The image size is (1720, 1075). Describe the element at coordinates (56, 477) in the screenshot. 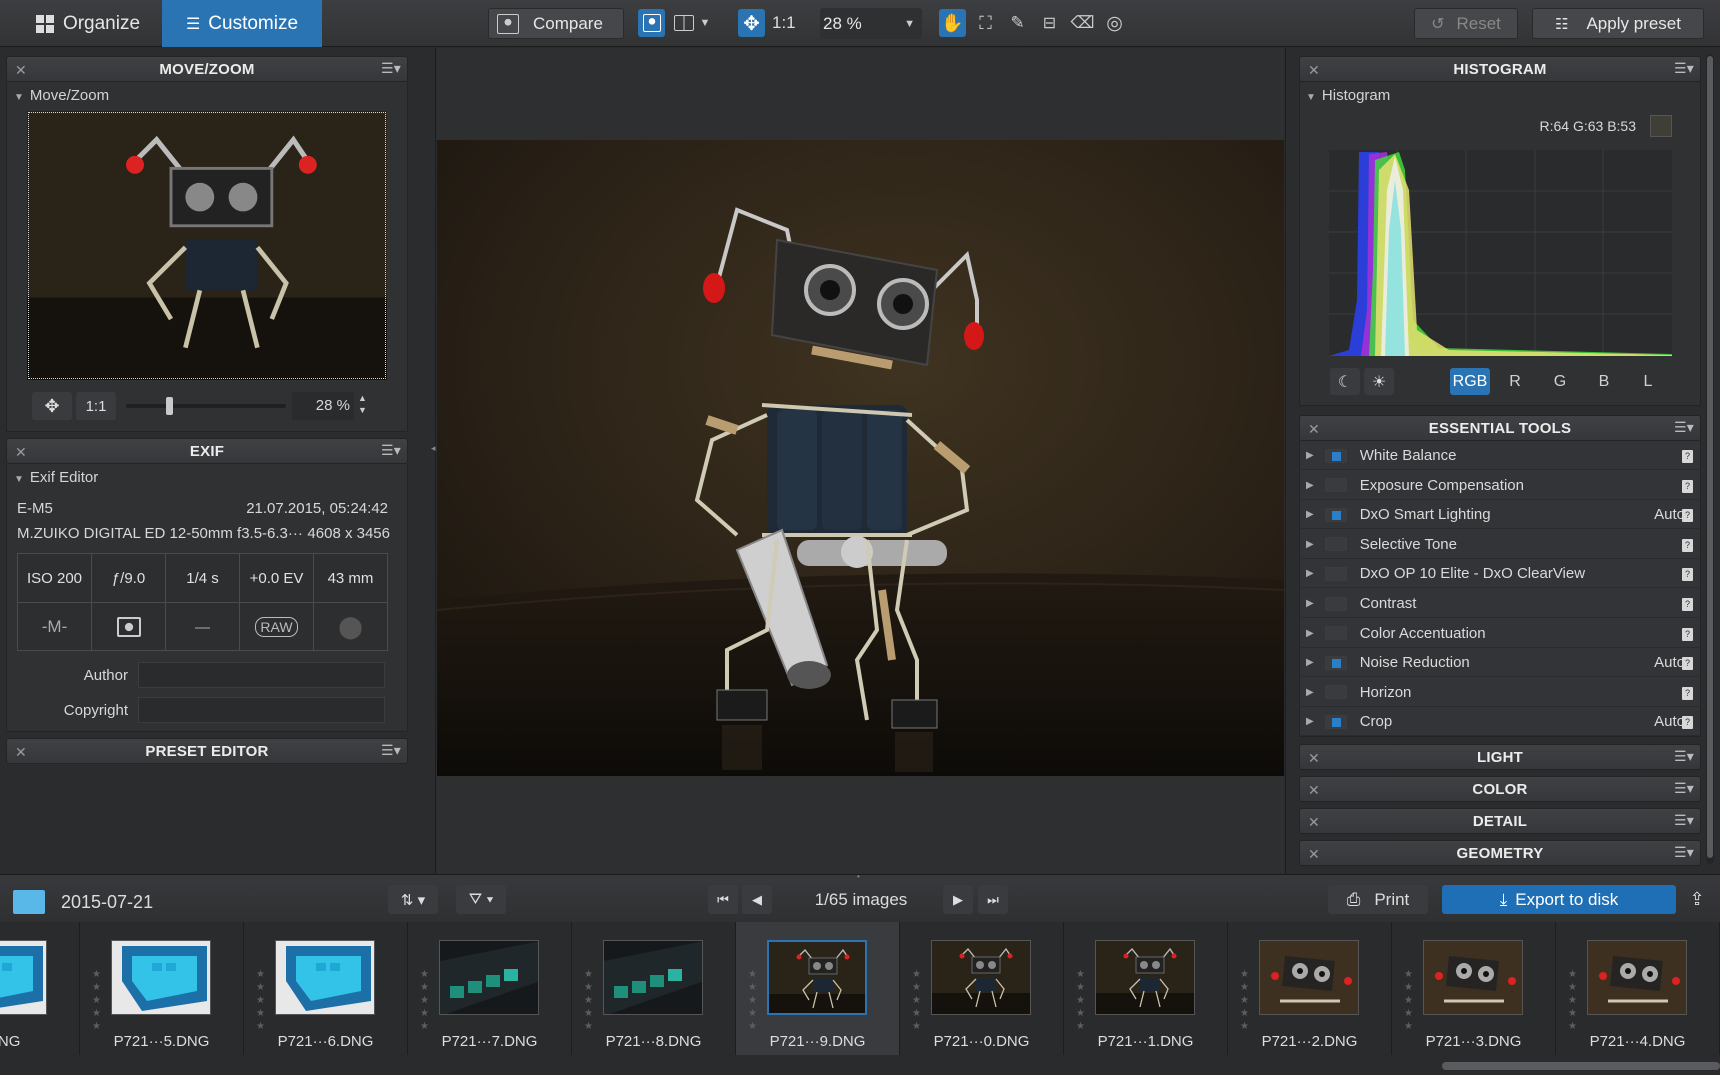

I see `exif-editor-subsection: ▼ Exif Editor` at that location.